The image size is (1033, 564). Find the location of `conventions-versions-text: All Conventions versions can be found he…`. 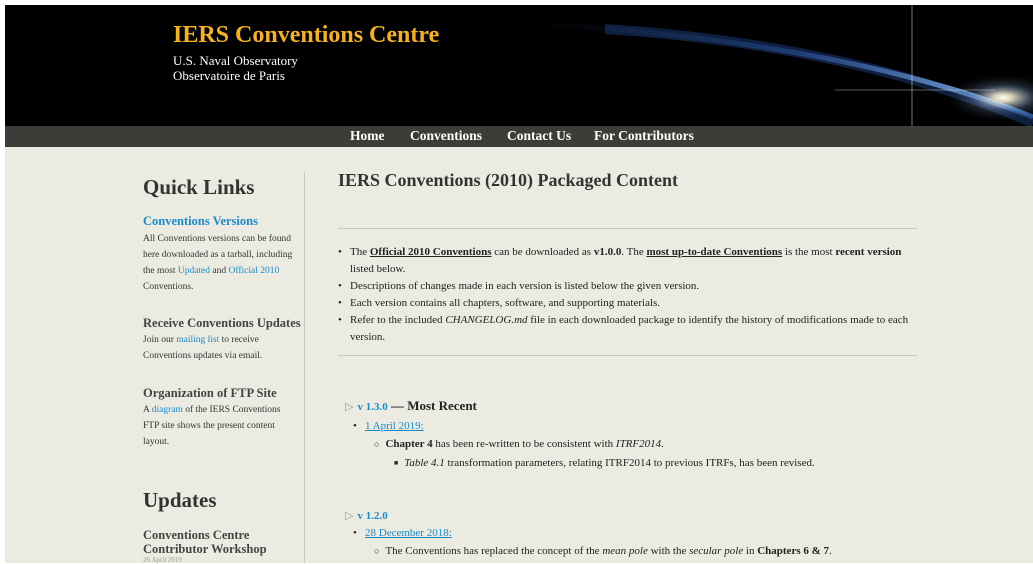

conventions-versions-text: All Conventions versions can be found he… is located at coordinates (218, 263).